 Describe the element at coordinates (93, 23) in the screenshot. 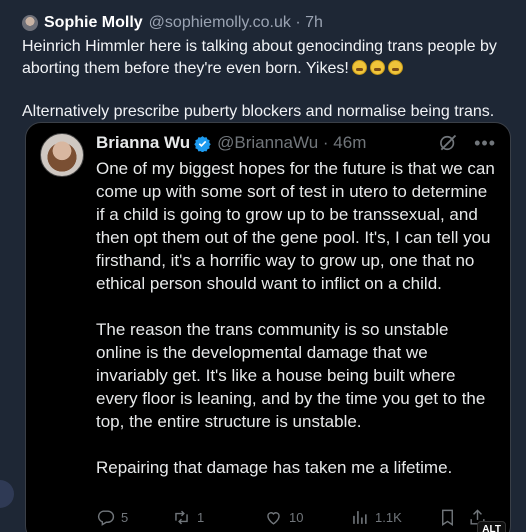

I see `author-name: Sophie Molly` at that location.